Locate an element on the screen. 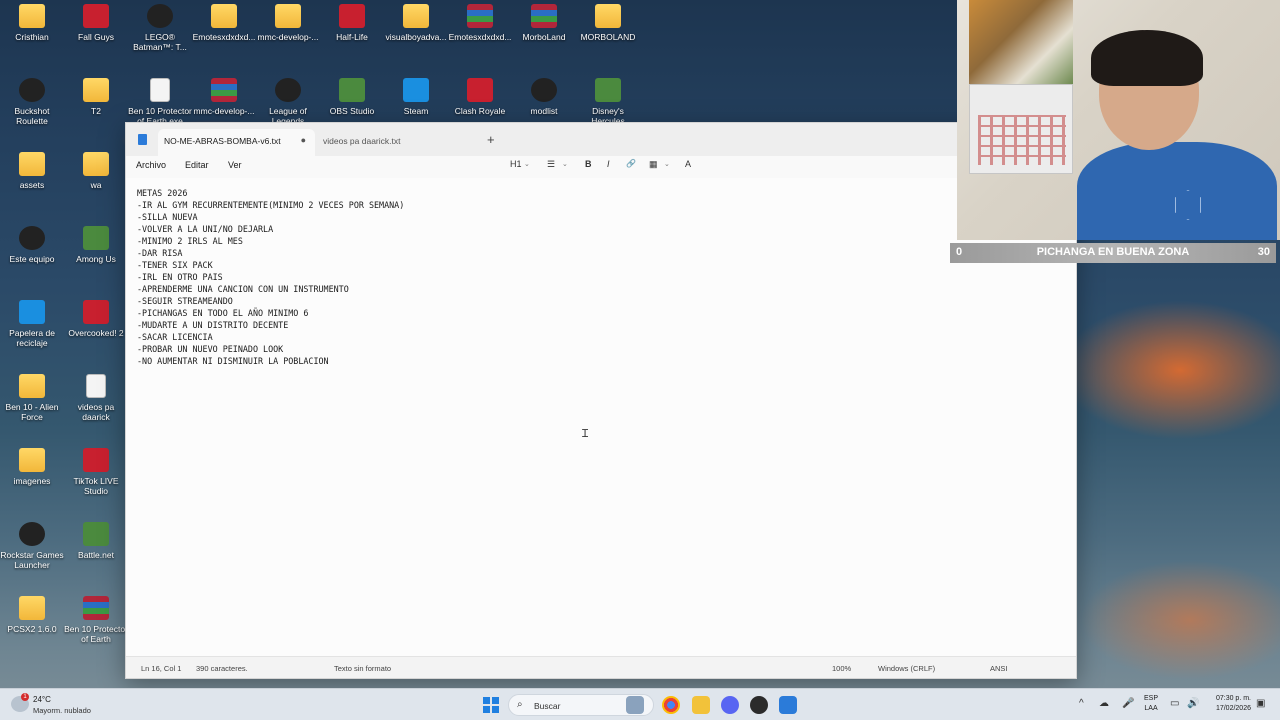 This screenshot has width=1280, height=720. new-tab-button: + is located at coordinates (491, 139).